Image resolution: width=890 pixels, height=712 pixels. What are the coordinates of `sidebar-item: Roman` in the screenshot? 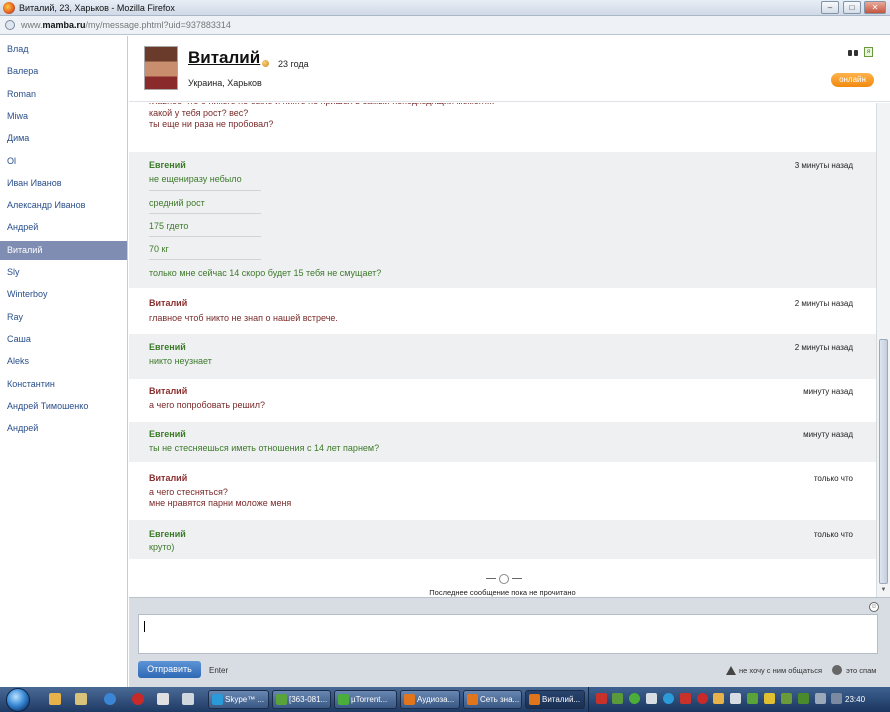 It's located at (63, 94).